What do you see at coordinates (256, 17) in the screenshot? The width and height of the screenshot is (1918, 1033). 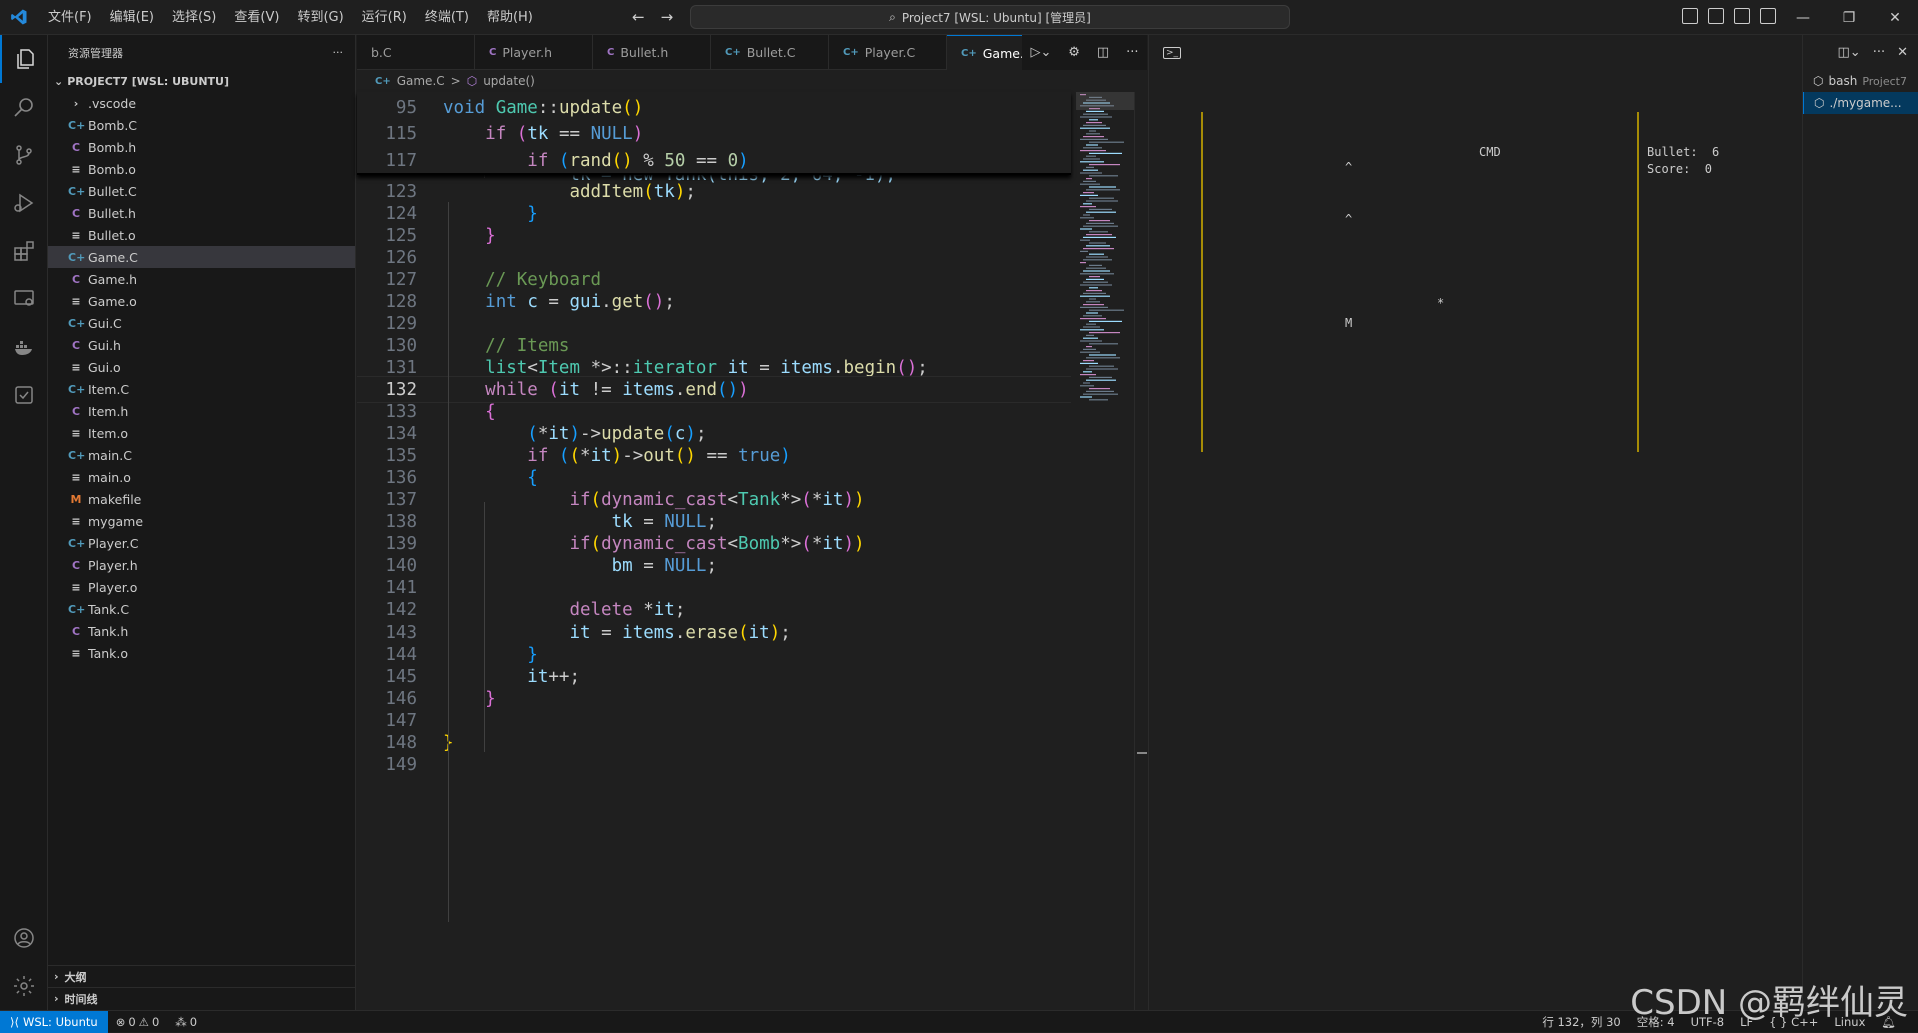 I see `menu-view: 查看(V)` at bounding box center [256, 17].